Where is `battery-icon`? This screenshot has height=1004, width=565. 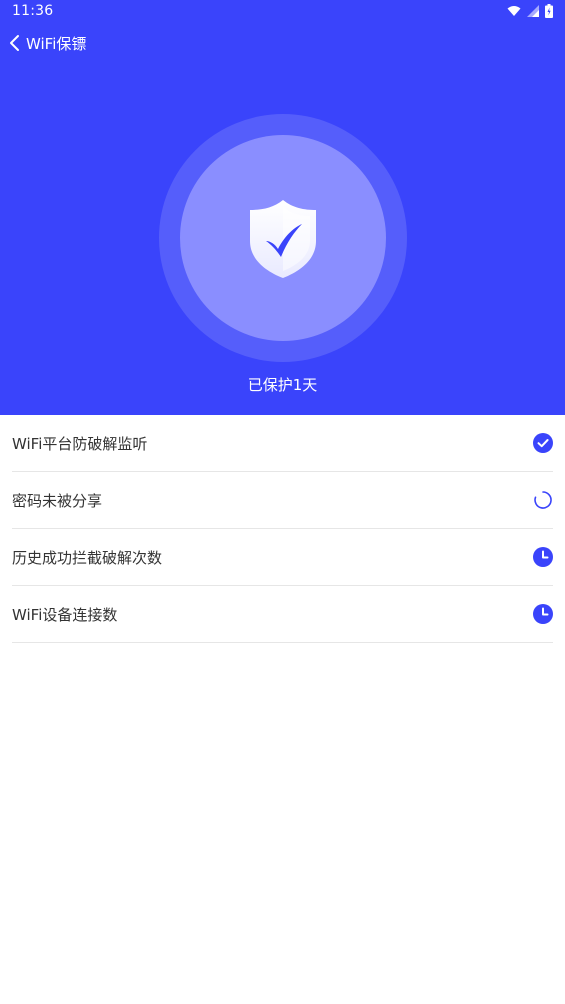
battery-icon is located at coordinates (549, 11).